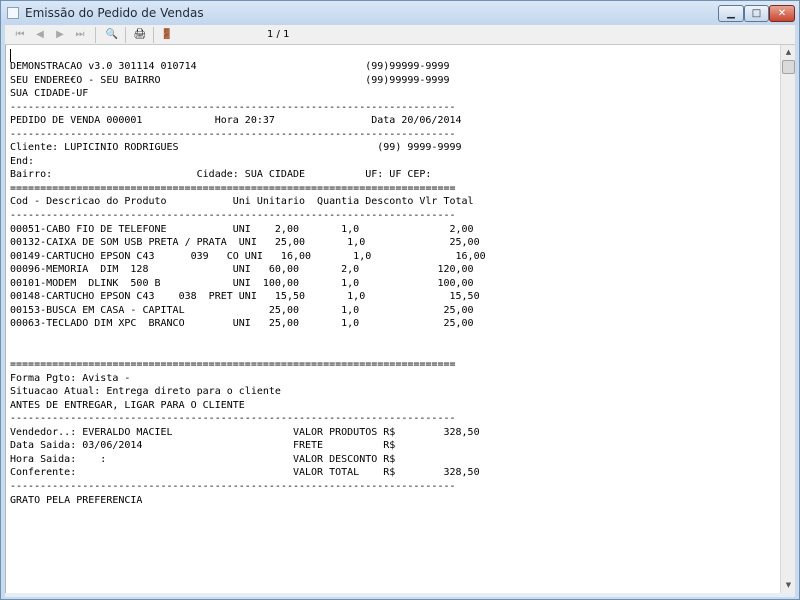 The width and height of the screenshot is (800, 600). Describe the element at coordinates (60, 35) in the screenshot. I see `next-page-icon: ▶` at that location.